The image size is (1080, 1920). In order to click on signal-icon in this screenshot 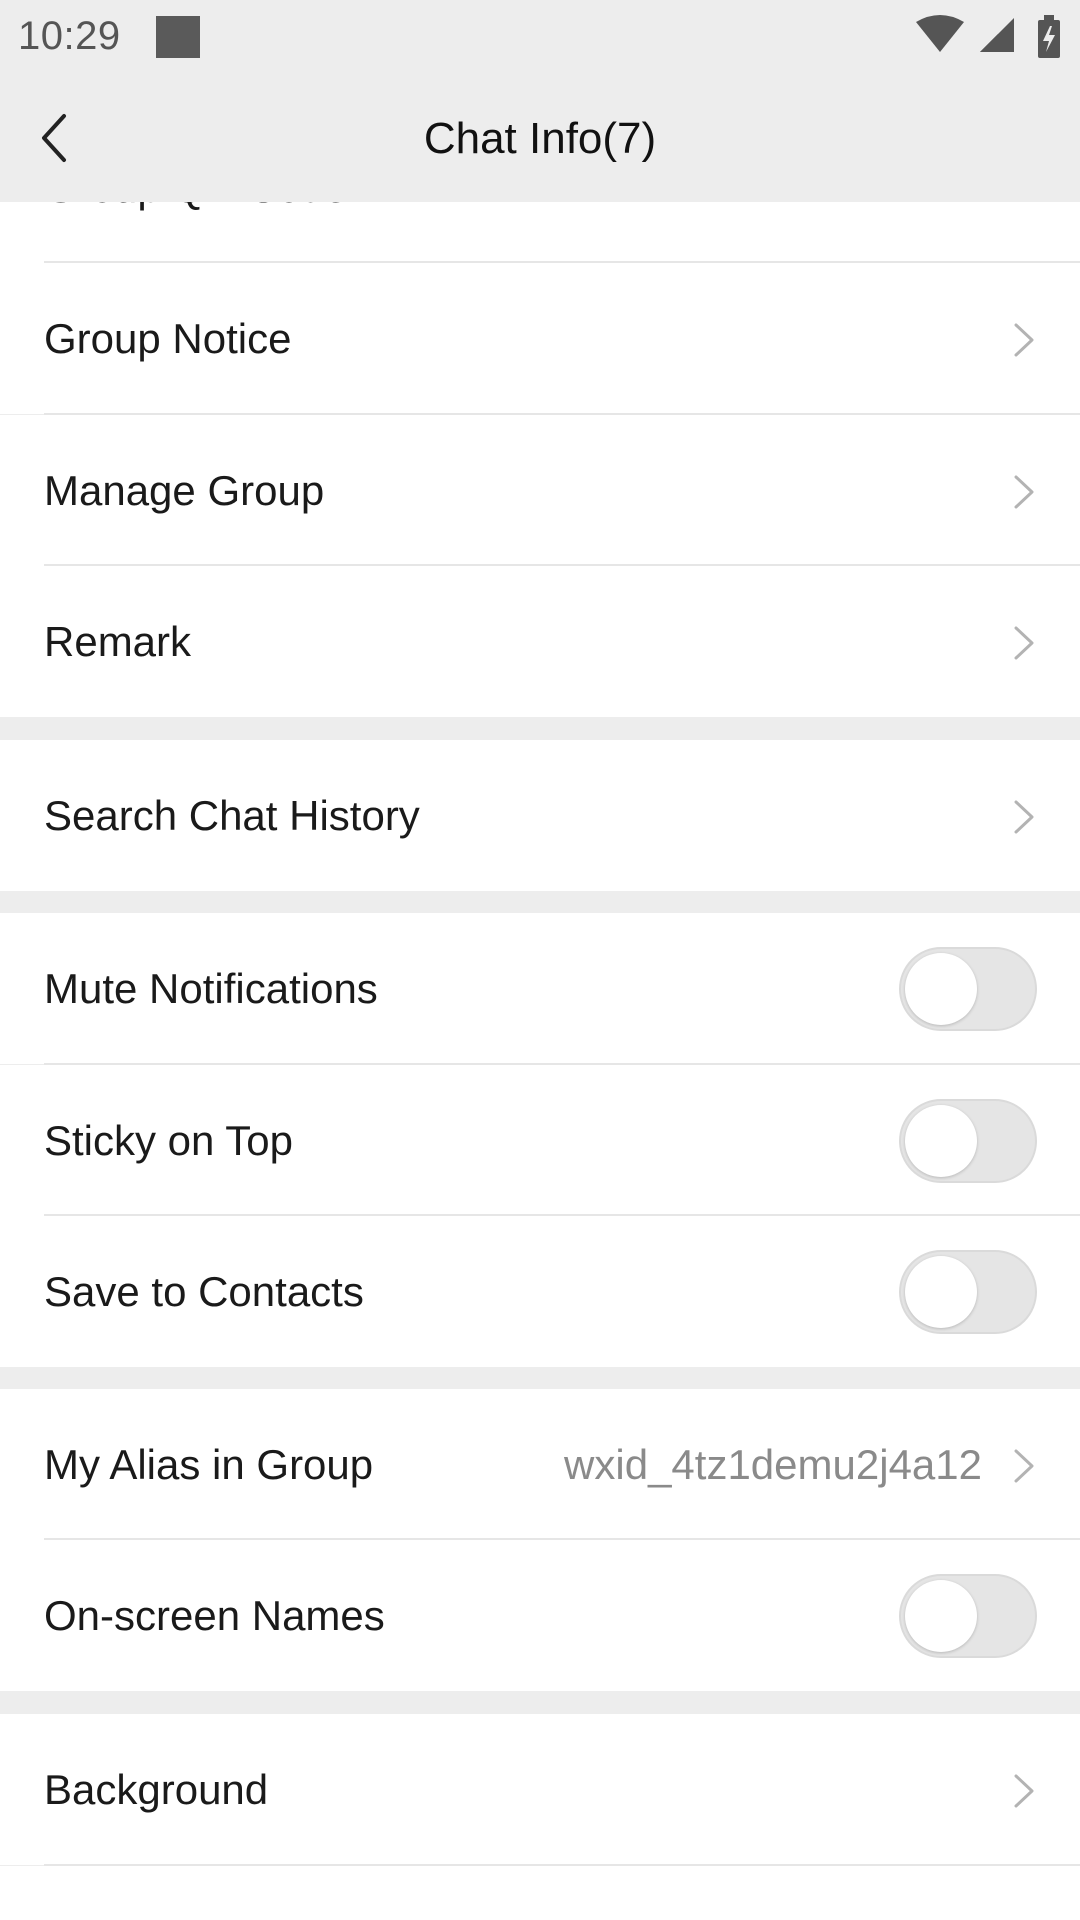, I will do `click(997, 35)`.